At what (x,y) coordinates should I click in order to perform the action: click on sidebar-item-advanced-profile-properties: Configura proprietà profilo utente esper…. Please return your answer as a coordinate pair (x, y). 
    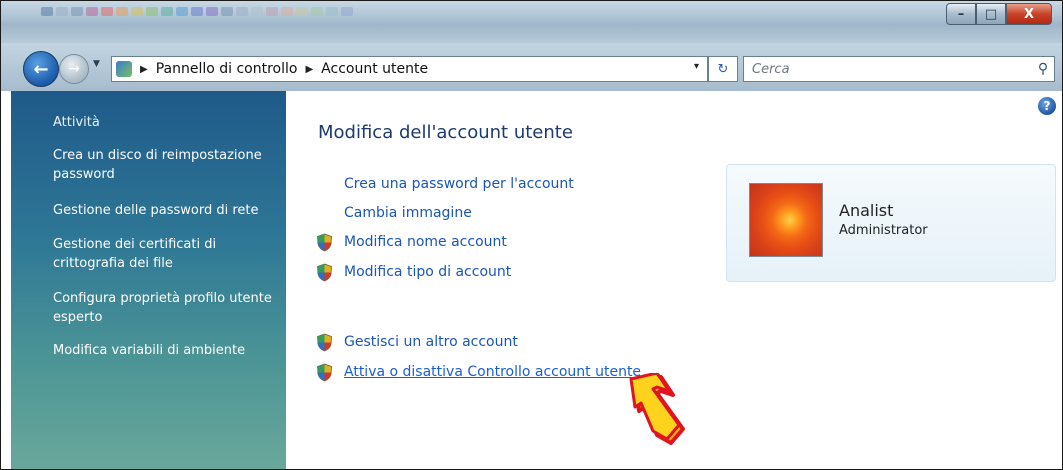
    Looking at the image, I should click on (168, 308).